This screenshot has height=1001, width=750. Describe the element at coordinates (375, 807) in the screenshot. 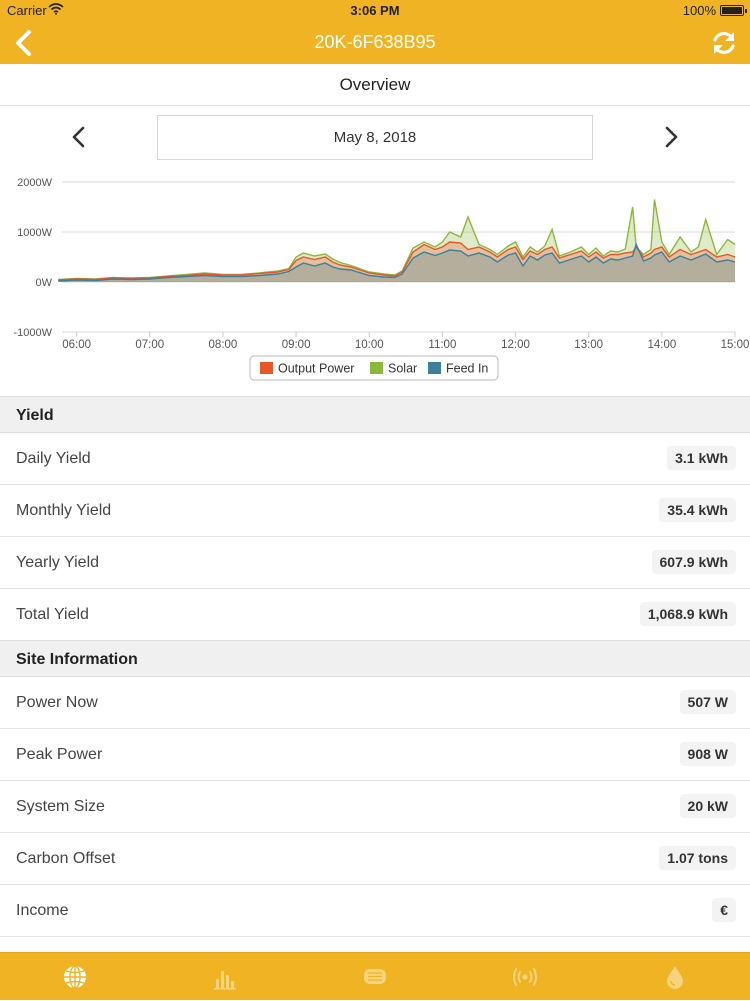

I see `site-row-system-size: System Size 20 kW` at that location.